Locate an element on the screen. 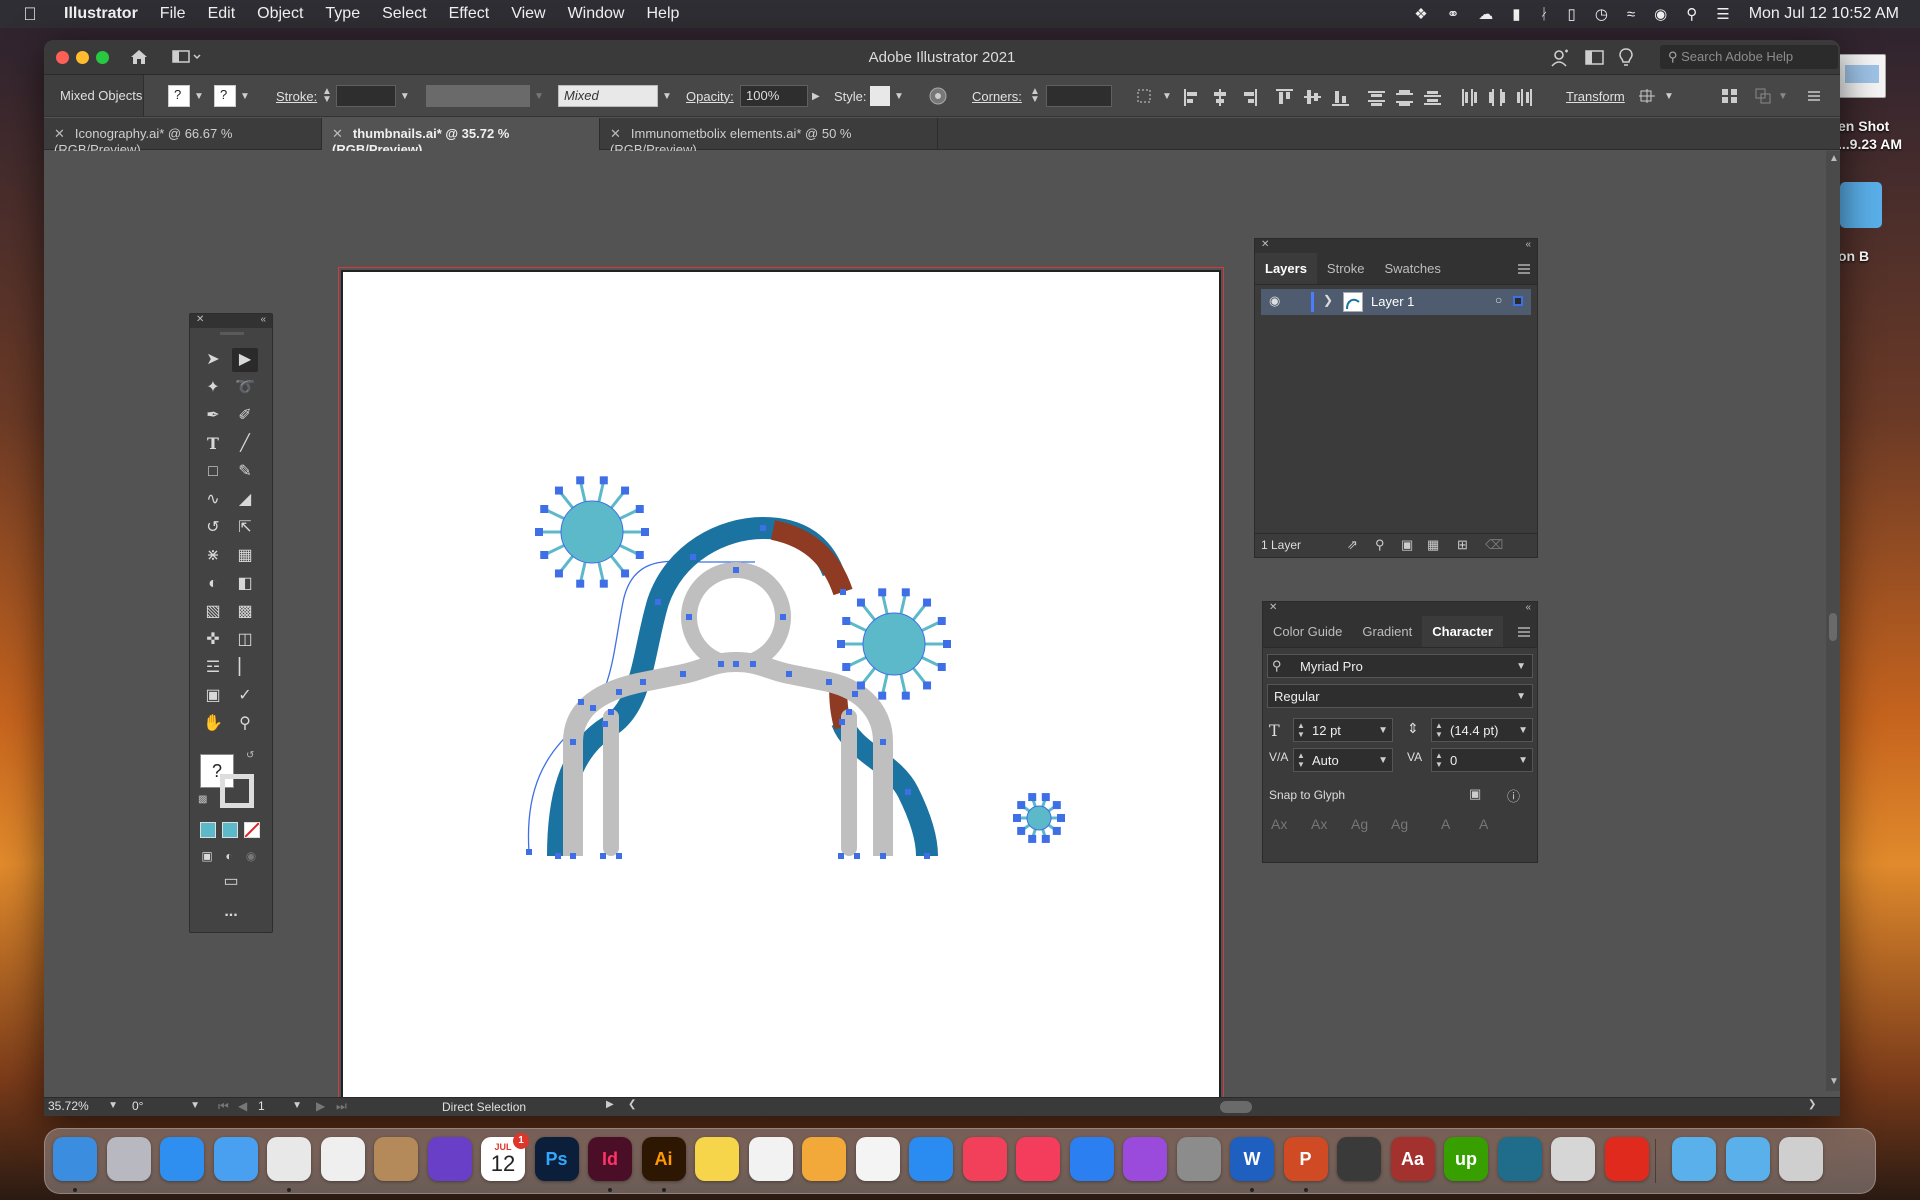 This screenshot has width=1920, height=1200. slice-tool-icon: ✓ is located at coordinates (245, 696).